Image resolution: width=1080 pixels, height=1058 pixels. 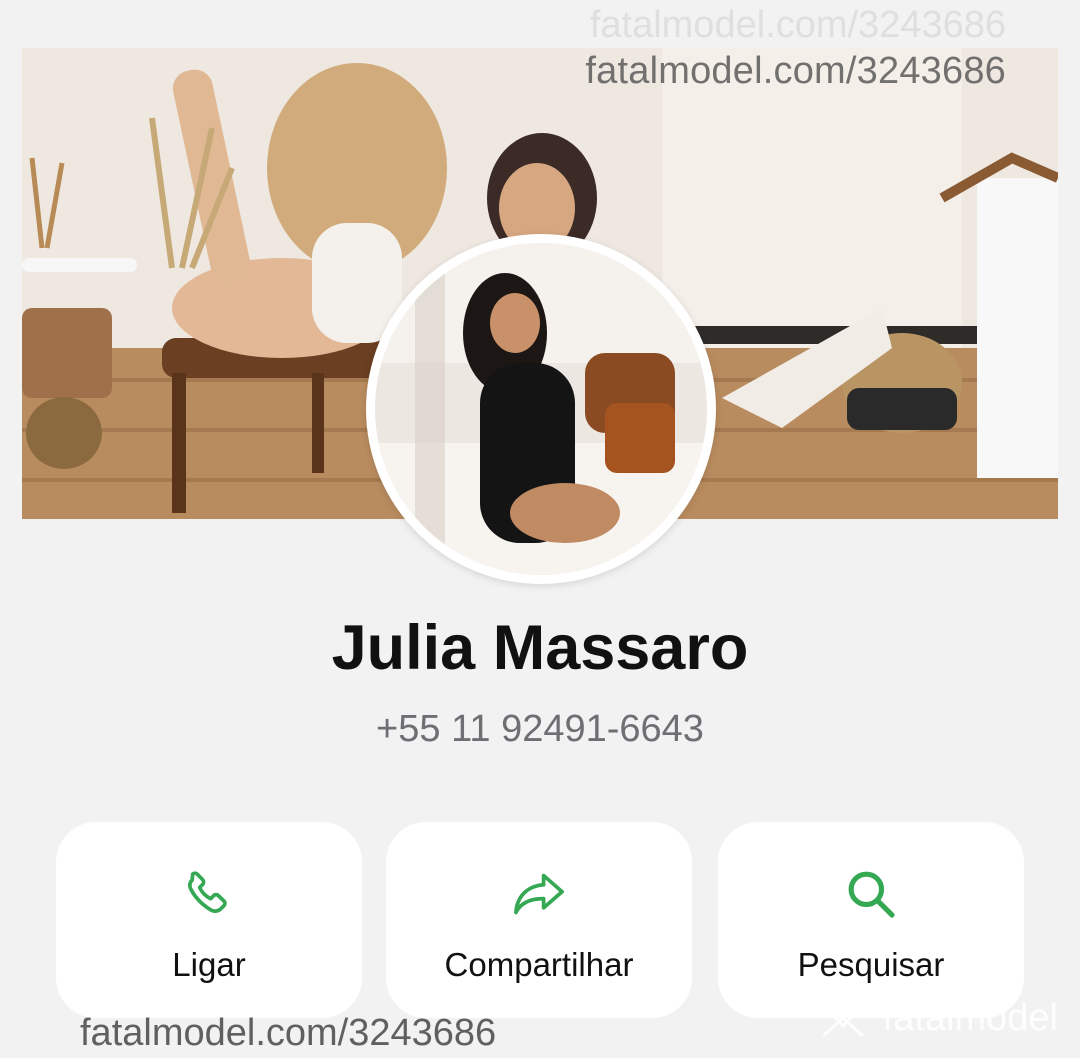 What do you see at coordinates (797, 25) in the screenshot?
I see `watermark-ghost-text: fatalmodel.com/3243686` at bounding box center [797, 25].